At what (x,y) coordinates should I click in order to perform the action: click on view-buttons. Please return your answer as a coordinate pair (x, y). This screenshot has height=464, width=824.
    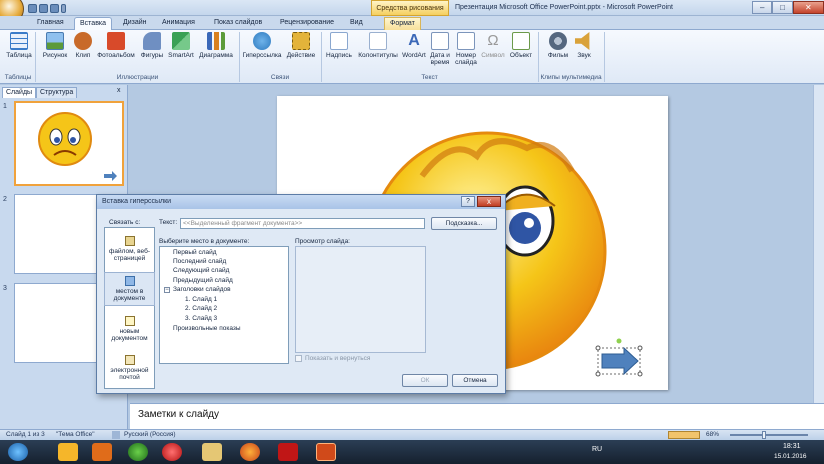
    Looking at the image, I should click on (684, 435).